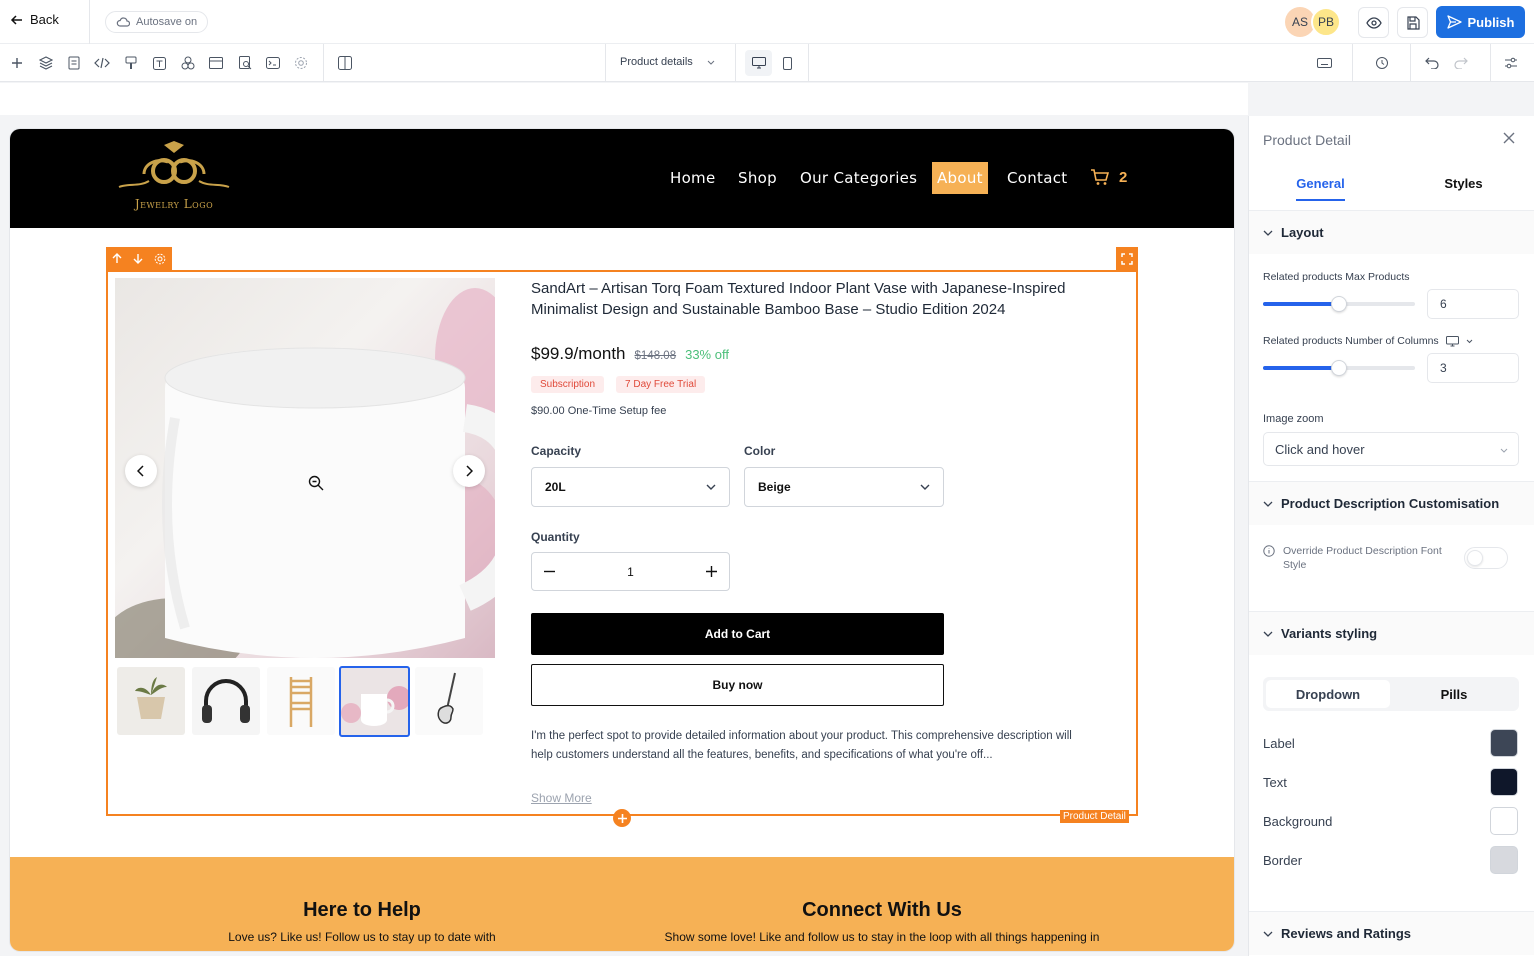  Describe the element at coordinates (1382, 63) in the screenshot. I see `history-icon` at that location.